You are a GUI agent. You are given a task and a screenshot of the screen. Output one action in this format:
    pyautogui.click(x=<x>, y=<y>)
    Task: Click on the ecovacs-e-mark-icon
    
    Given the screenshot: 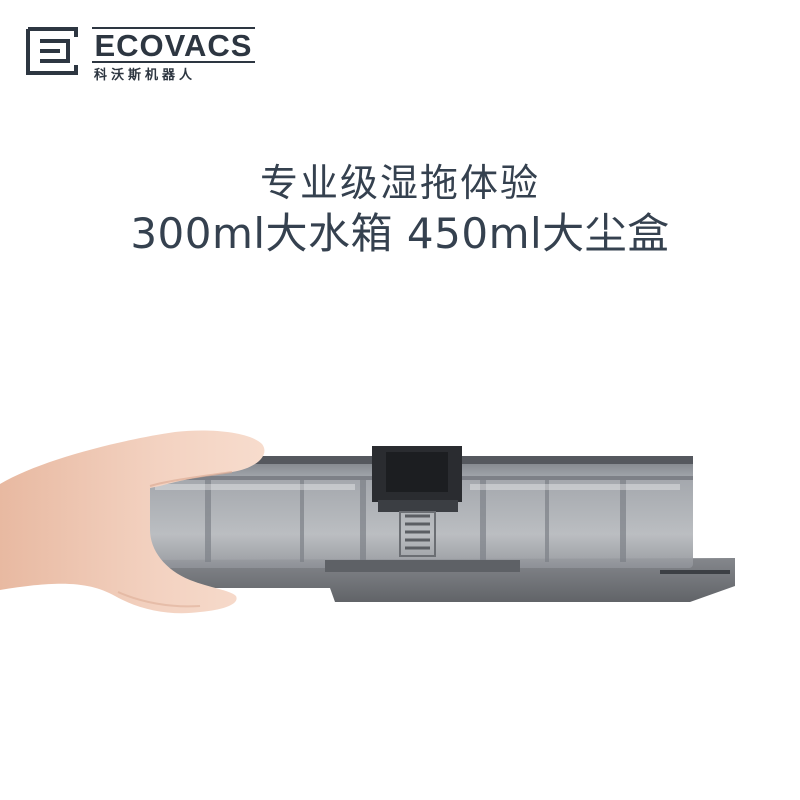 What is the action you would take?
    pyautogui.click(x=52, y=51)
    